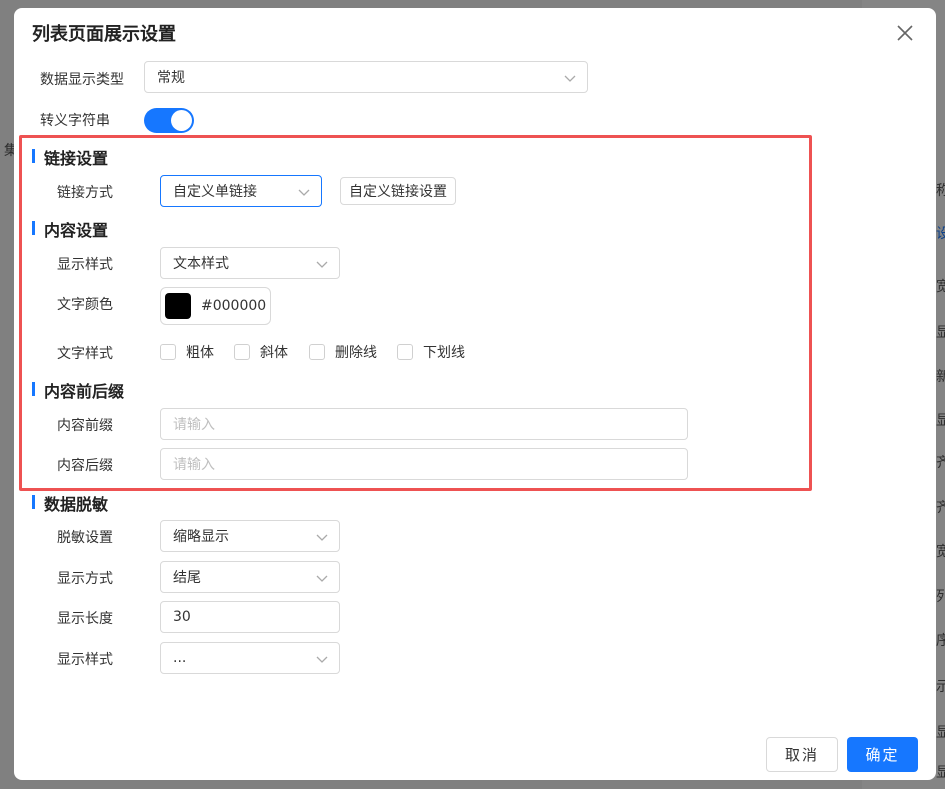 This screenshot has width=945, height=789. Describe the element at coordinates (882, 754) in the screenshot. I see `confirm-button: 确定` at that location.